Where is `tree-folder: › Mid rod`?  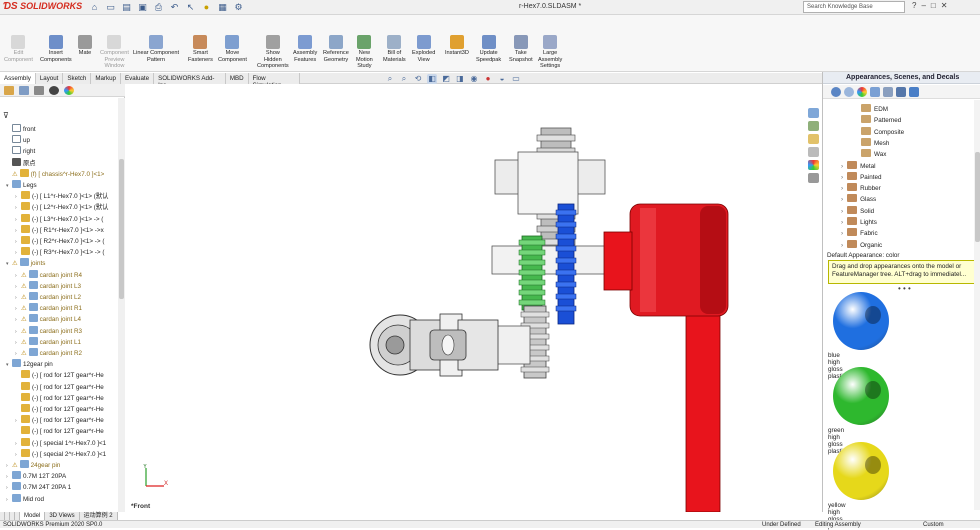 tree-folder: › Mid rod is located at coordinates (59, 499).